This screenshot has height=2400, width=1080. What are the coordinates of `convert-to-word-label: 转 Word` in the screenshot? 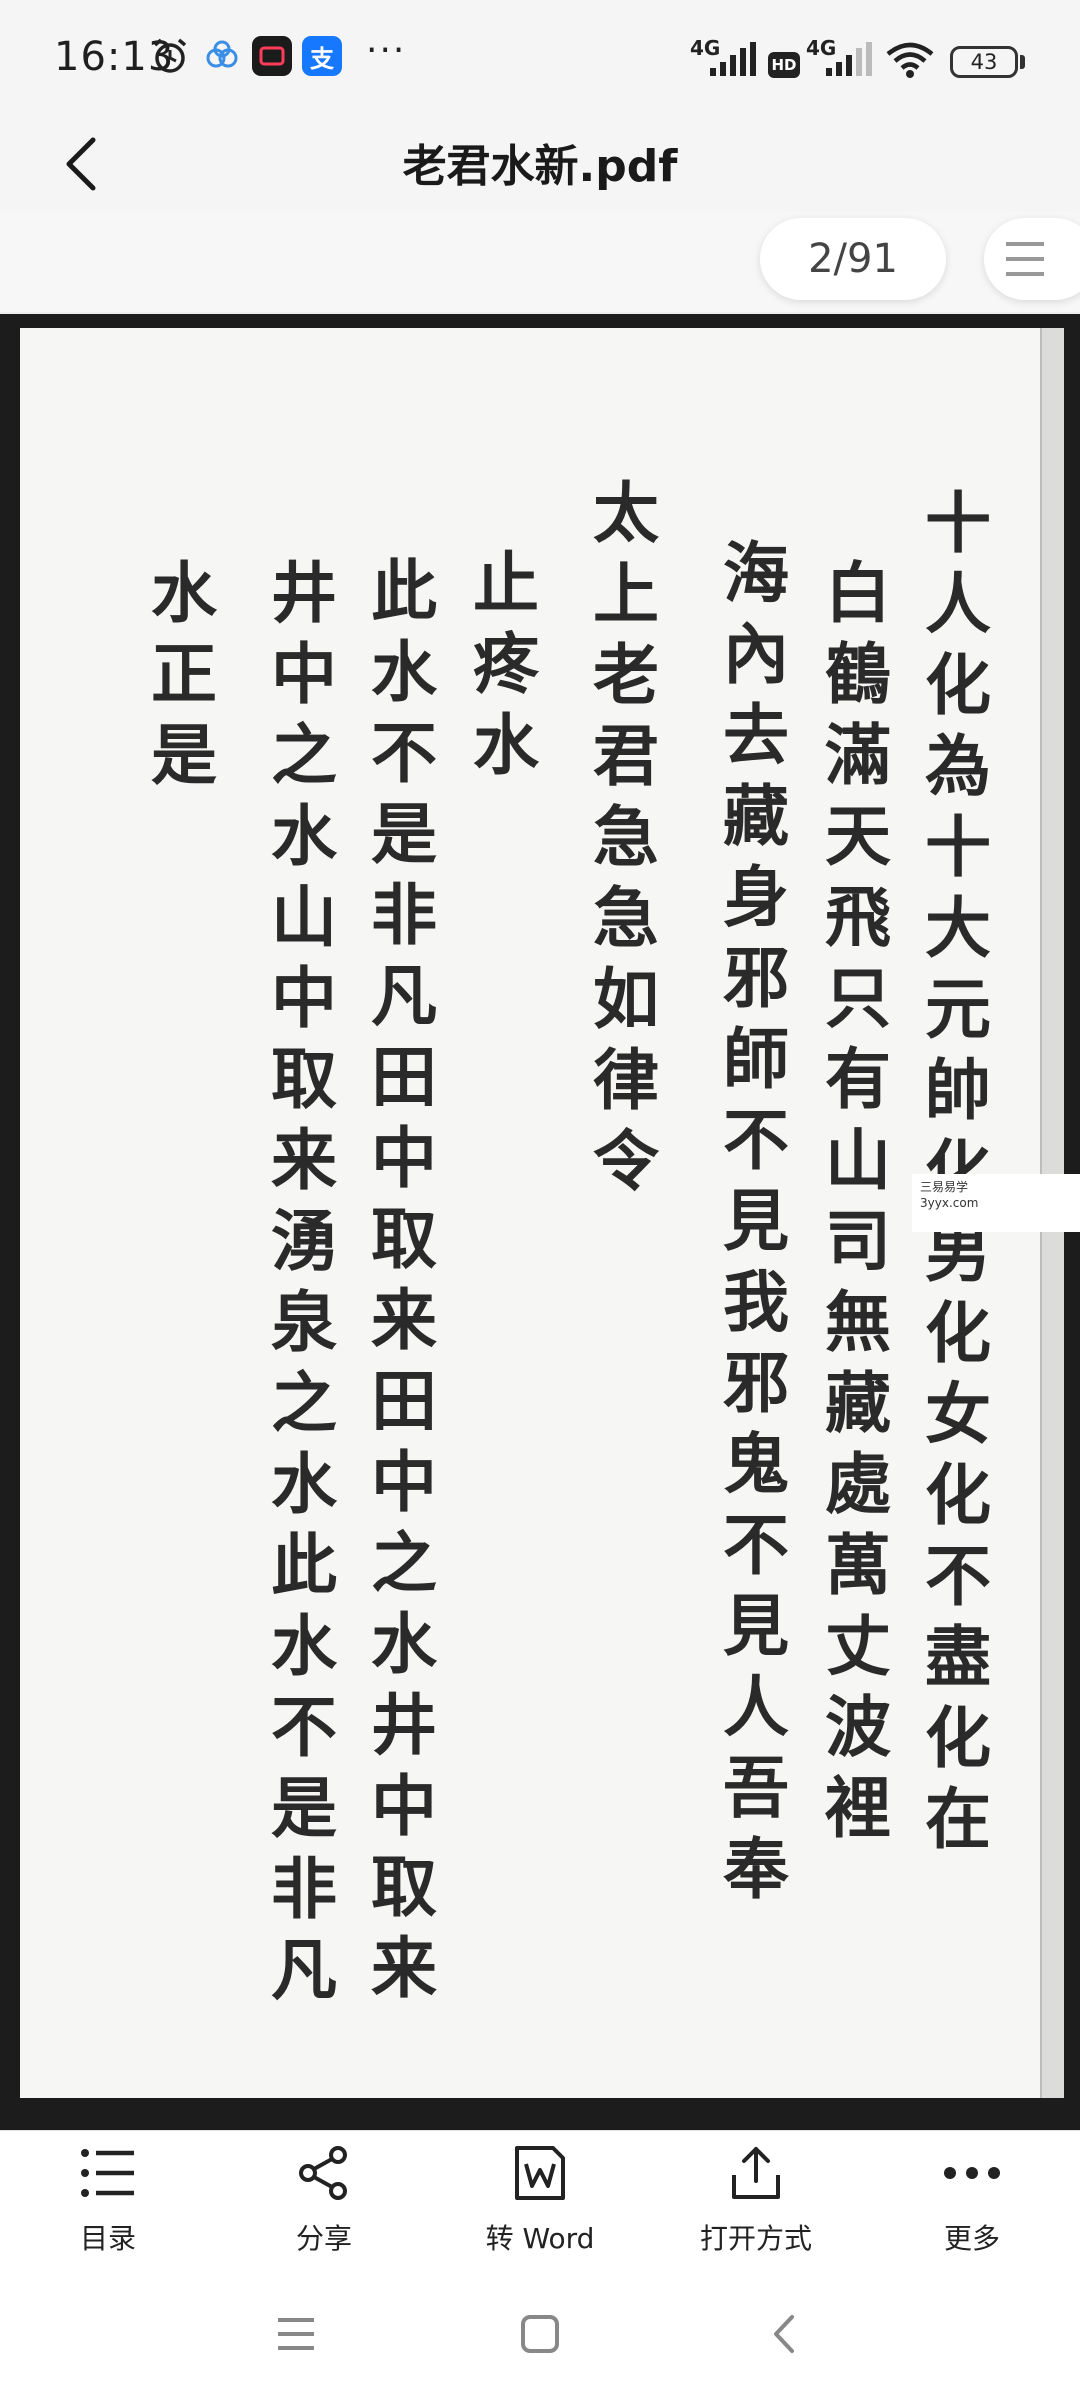 It's located at (540, 2238).